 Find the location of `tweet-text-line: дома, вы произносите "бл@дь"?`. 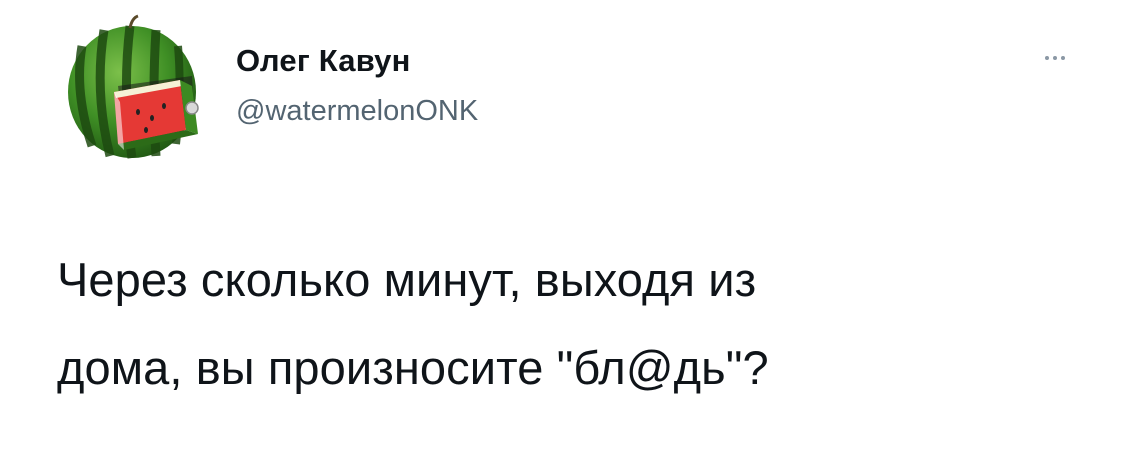

tweet-text-line: дома, вы произносите "бл@дь"? is located at coordinates (413, 367).